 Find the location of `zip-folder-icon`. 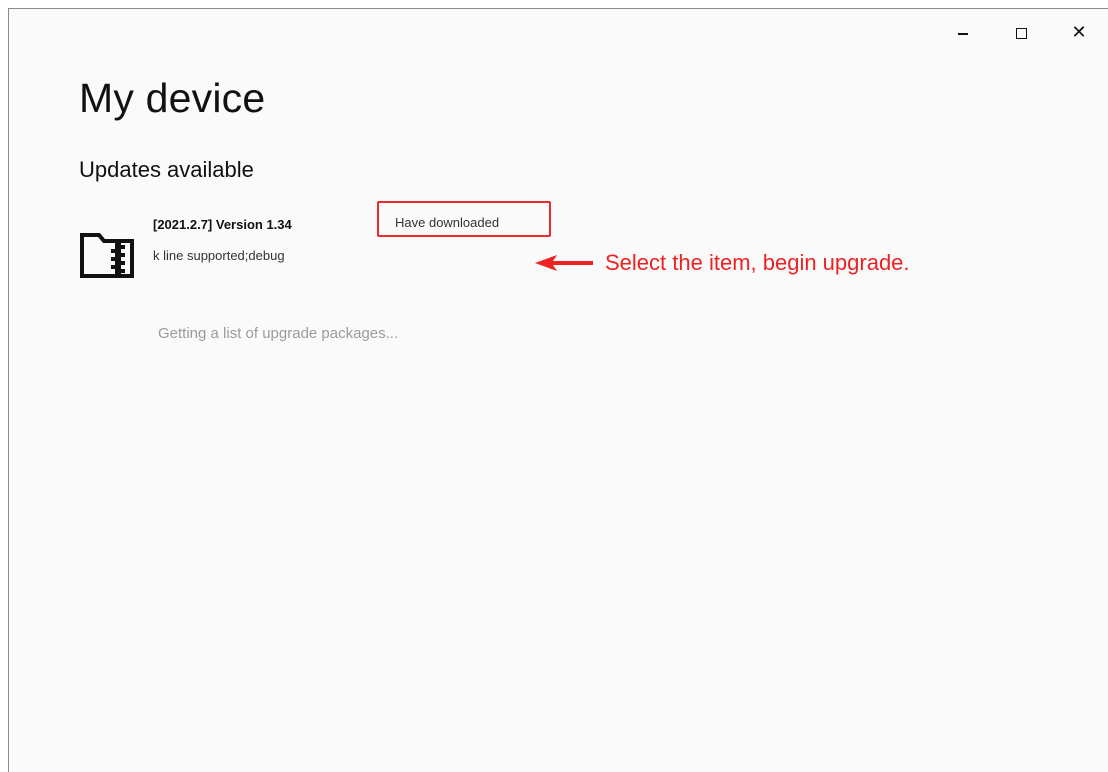

zip-folder-icon is located at coordinates (107, 255).